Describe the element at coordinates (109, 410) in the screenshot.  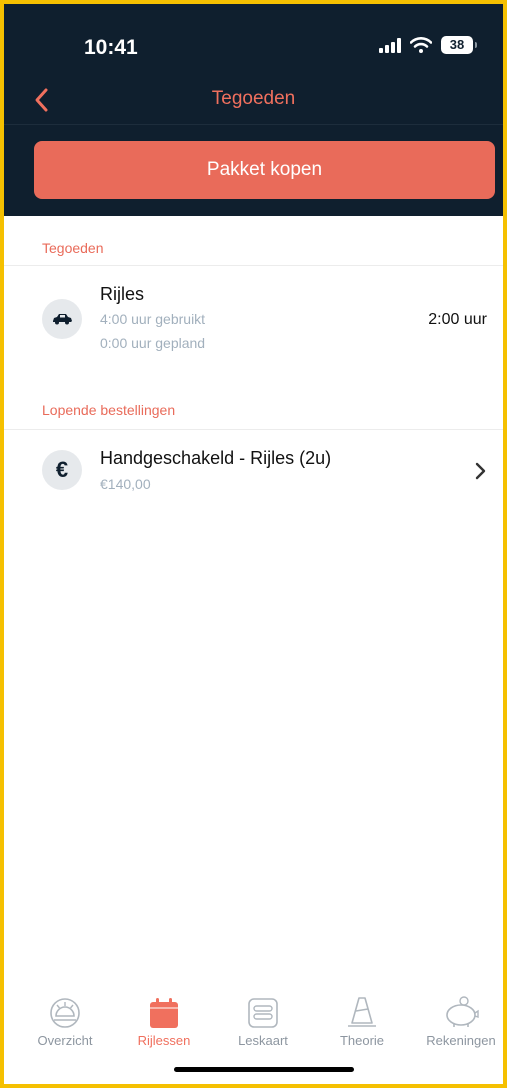
I see `orders-section-title: Lopende bestellingen` at that location.